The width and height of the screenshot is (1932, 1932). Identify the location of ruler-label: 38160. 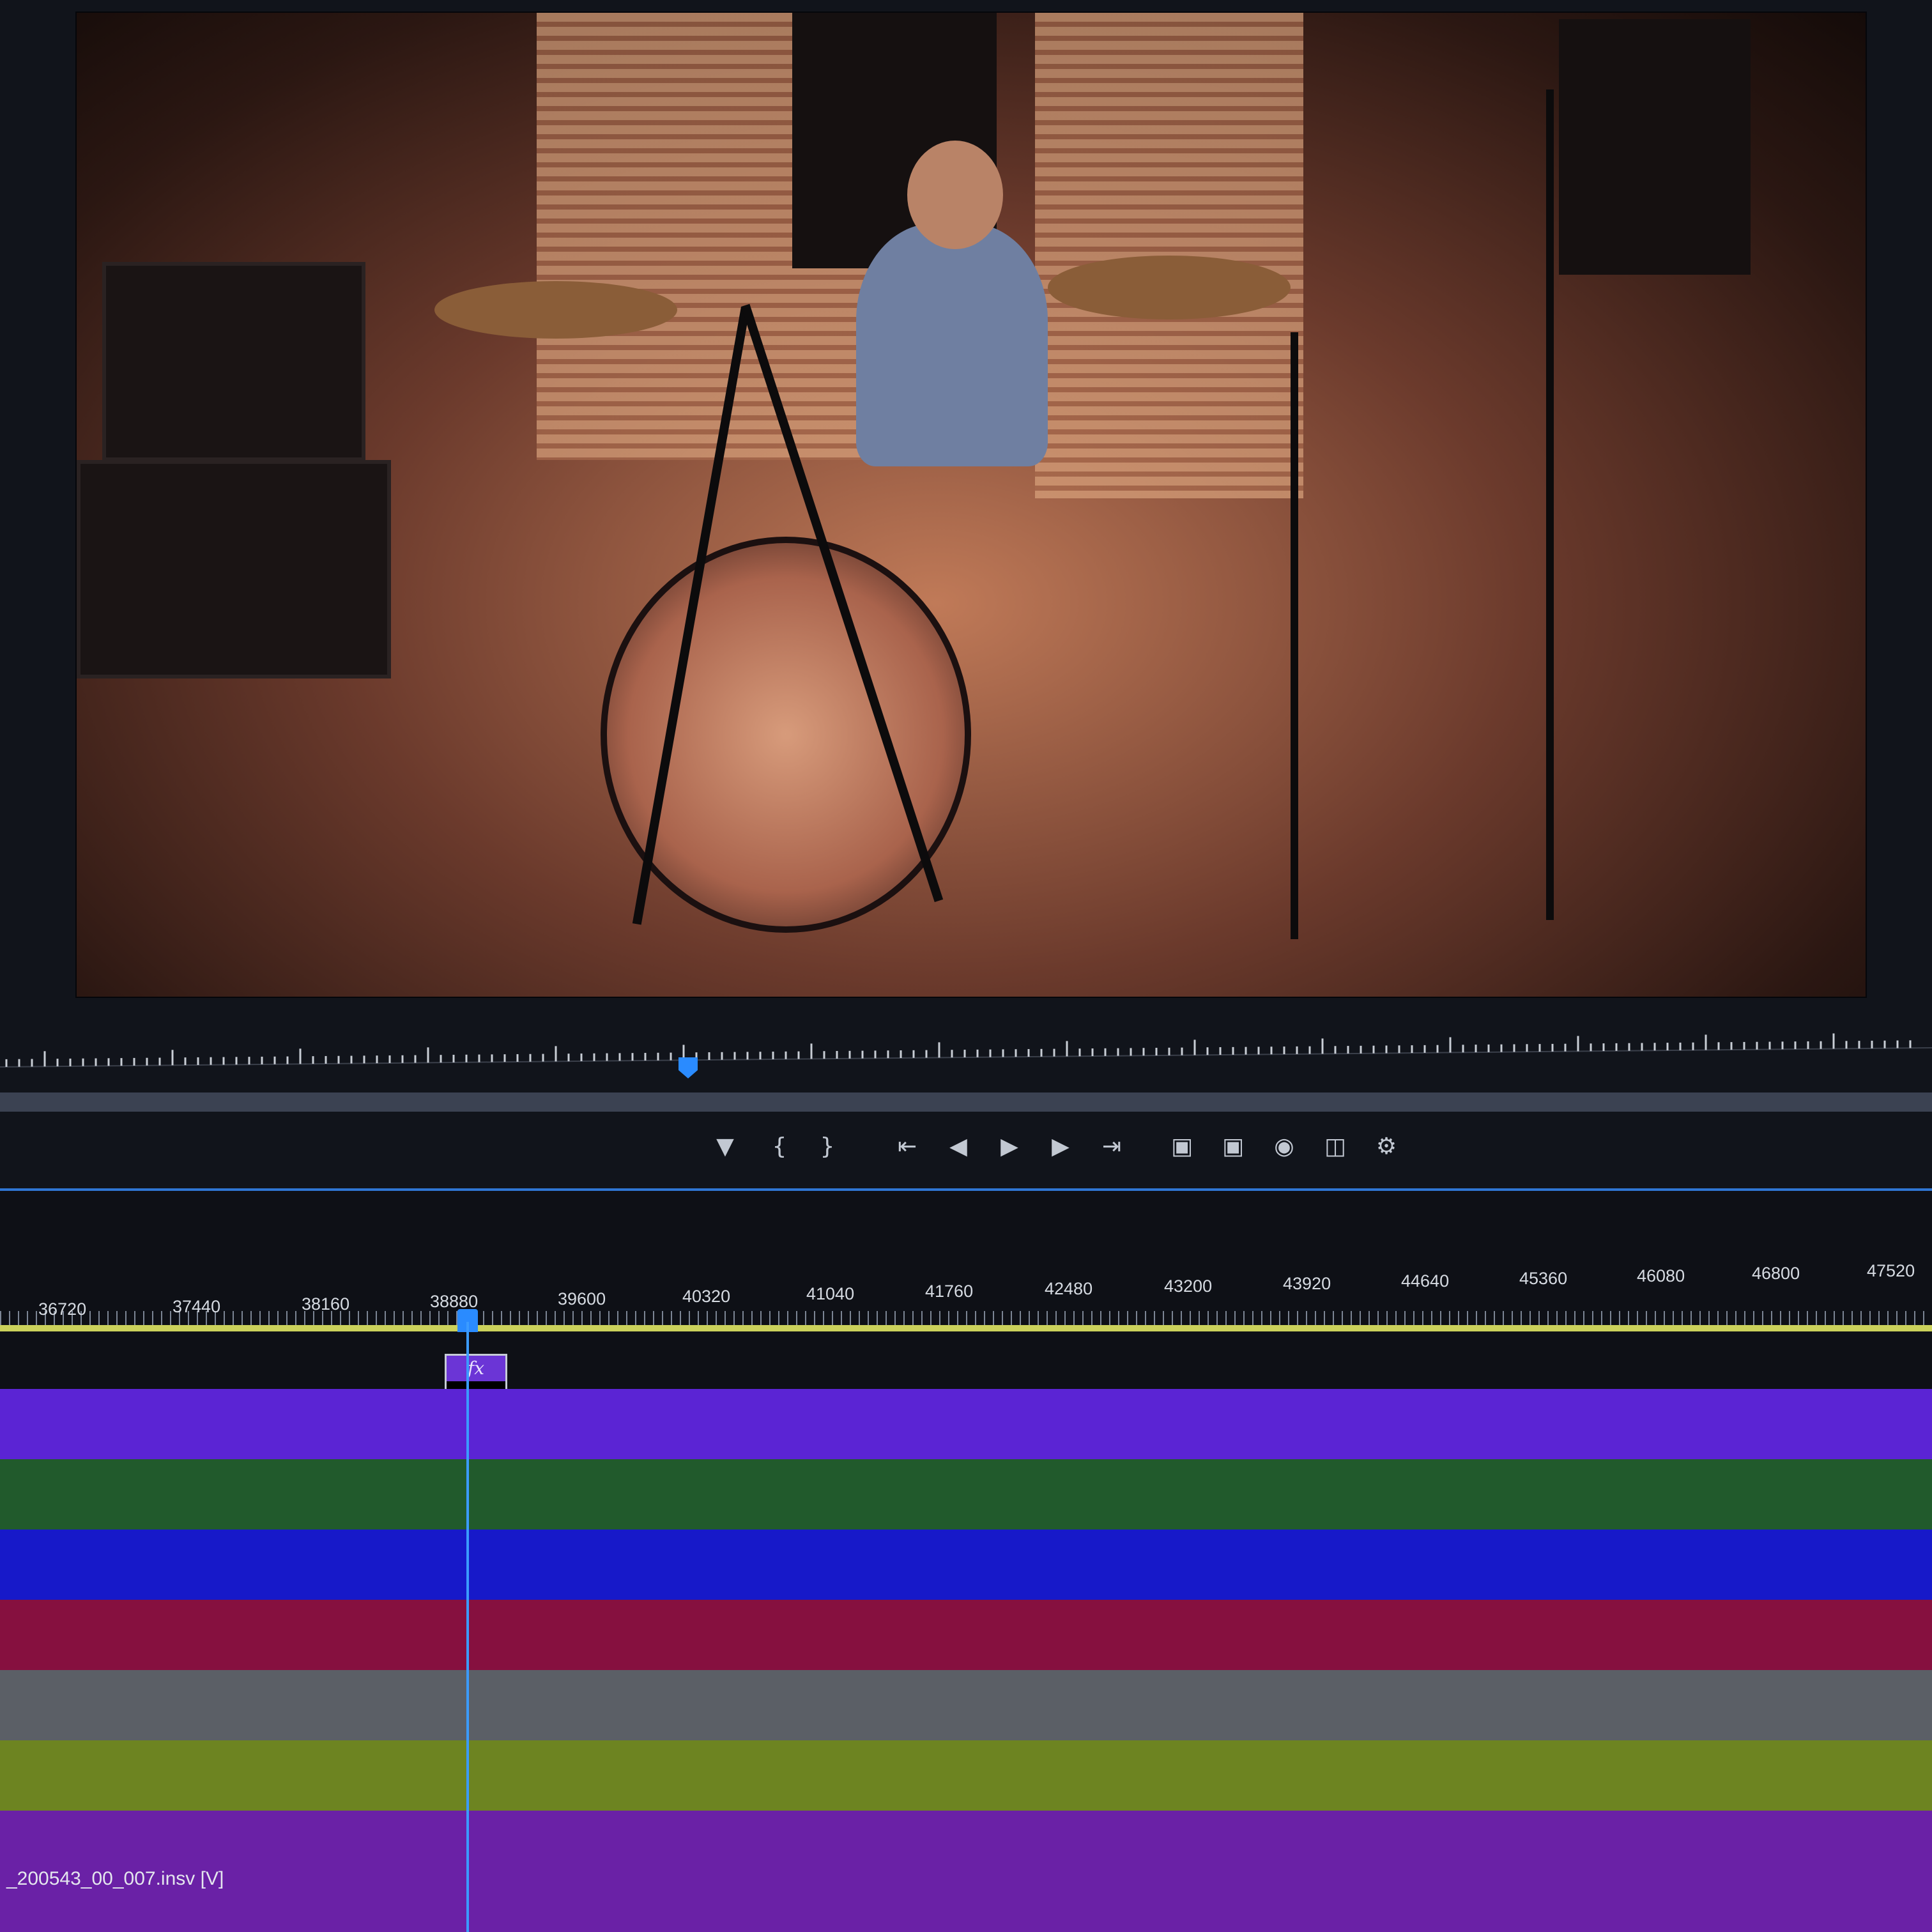
(326, 1304).